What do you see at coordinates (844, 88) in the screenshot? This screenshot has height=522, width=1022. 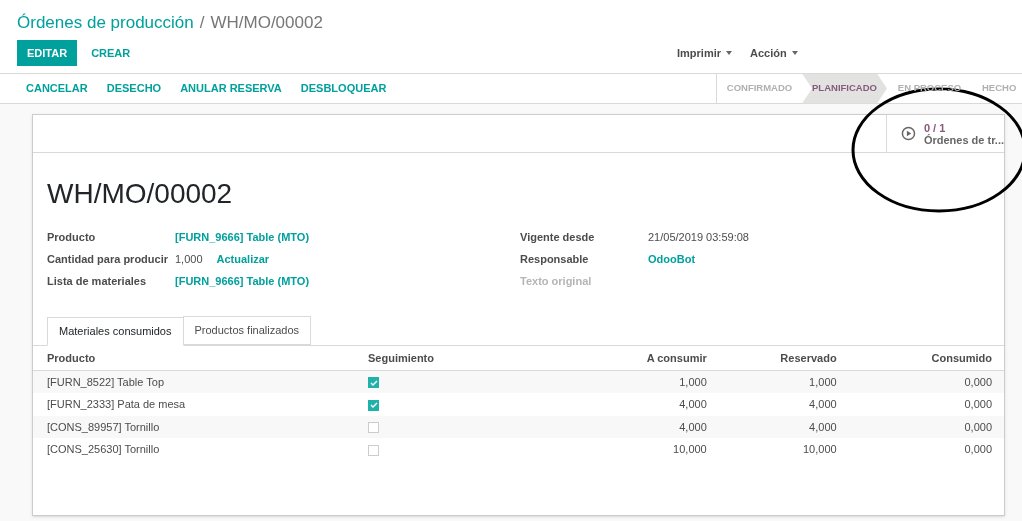 I see `status-step: PLANIFICADO` at bounding box center [844, 88].